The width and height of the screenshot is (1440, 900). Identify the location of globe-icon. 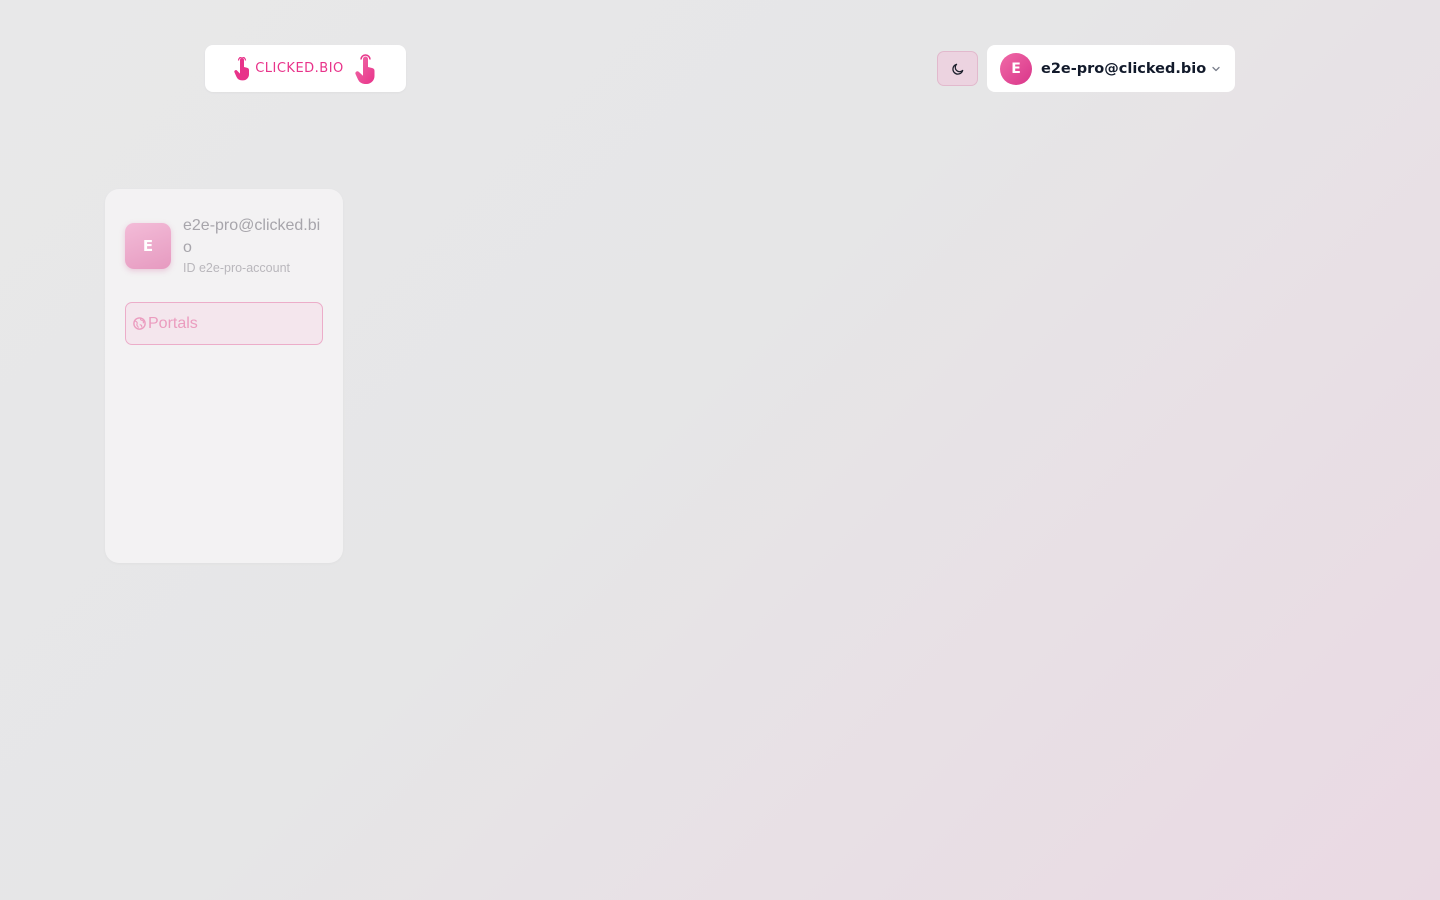
(139, 323).